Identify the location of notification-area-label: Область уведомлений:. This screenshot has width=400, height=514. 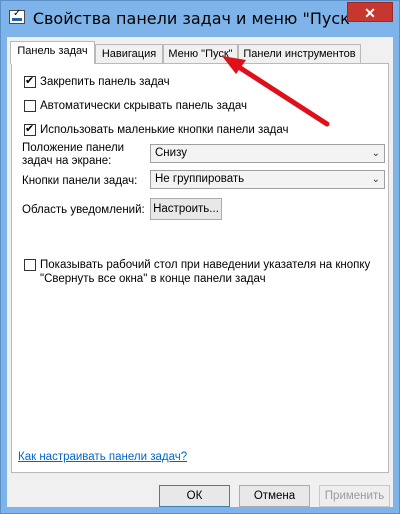
(83, 210).